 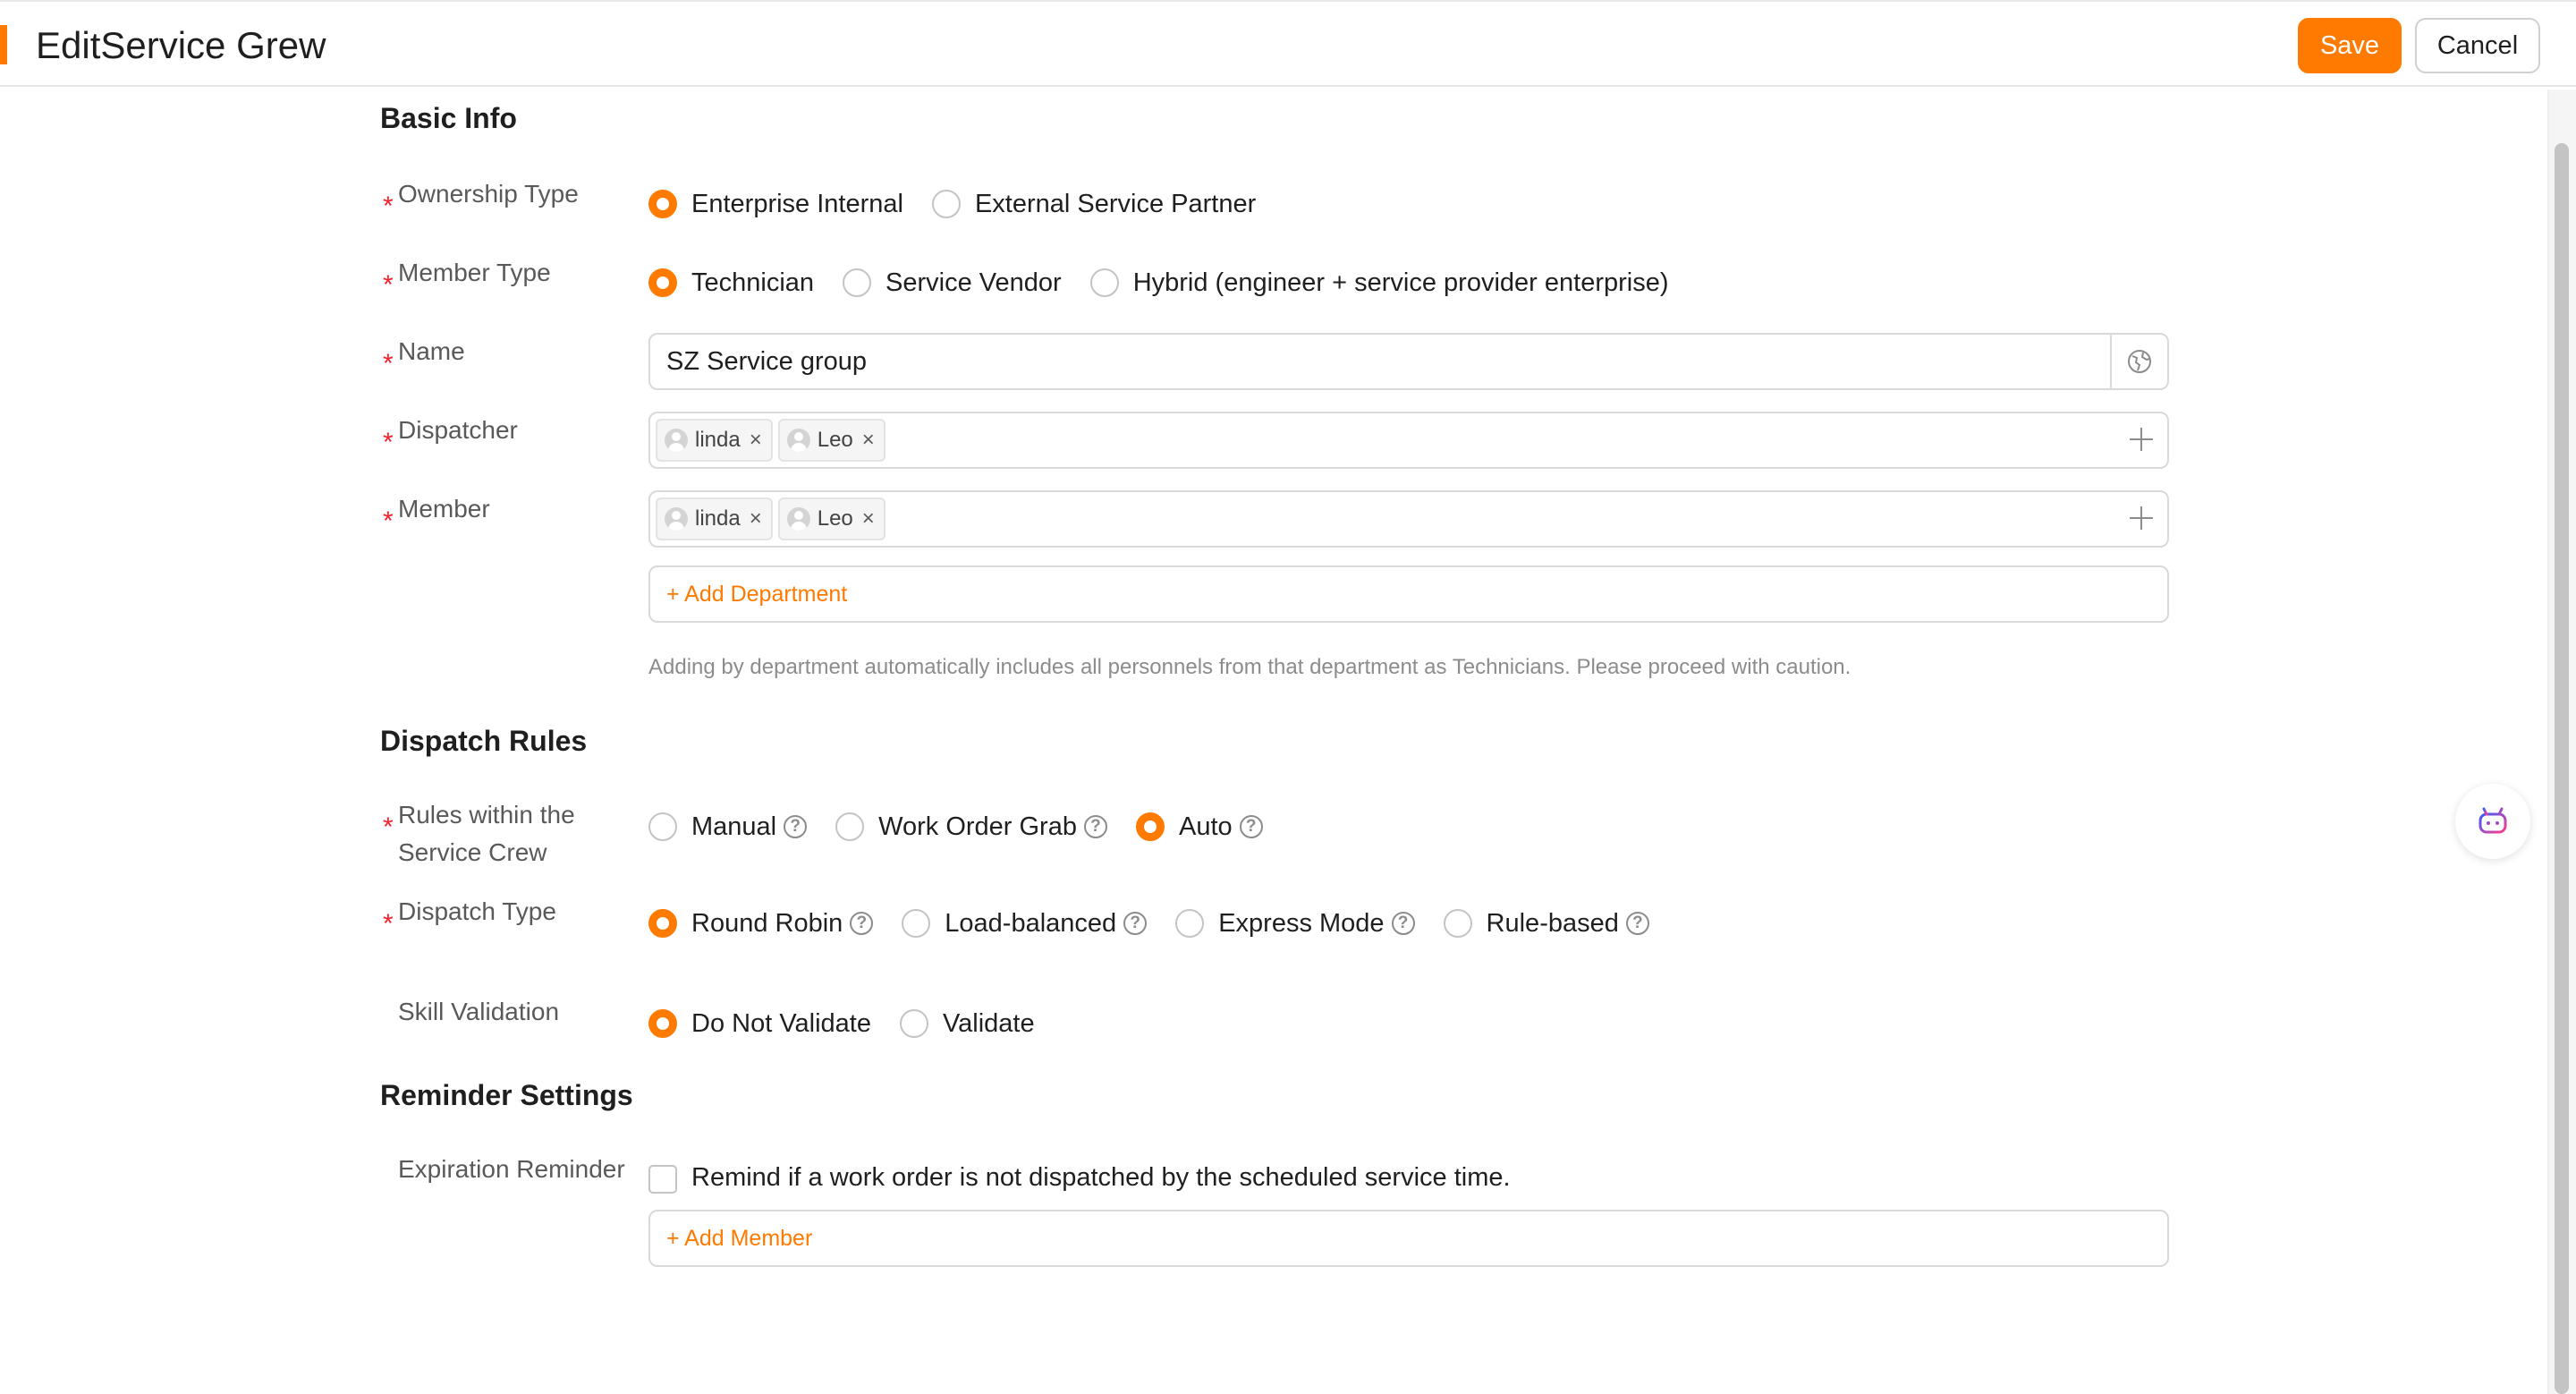 I want to click on radio-label: Round Robin, so click(x=767, y=923).